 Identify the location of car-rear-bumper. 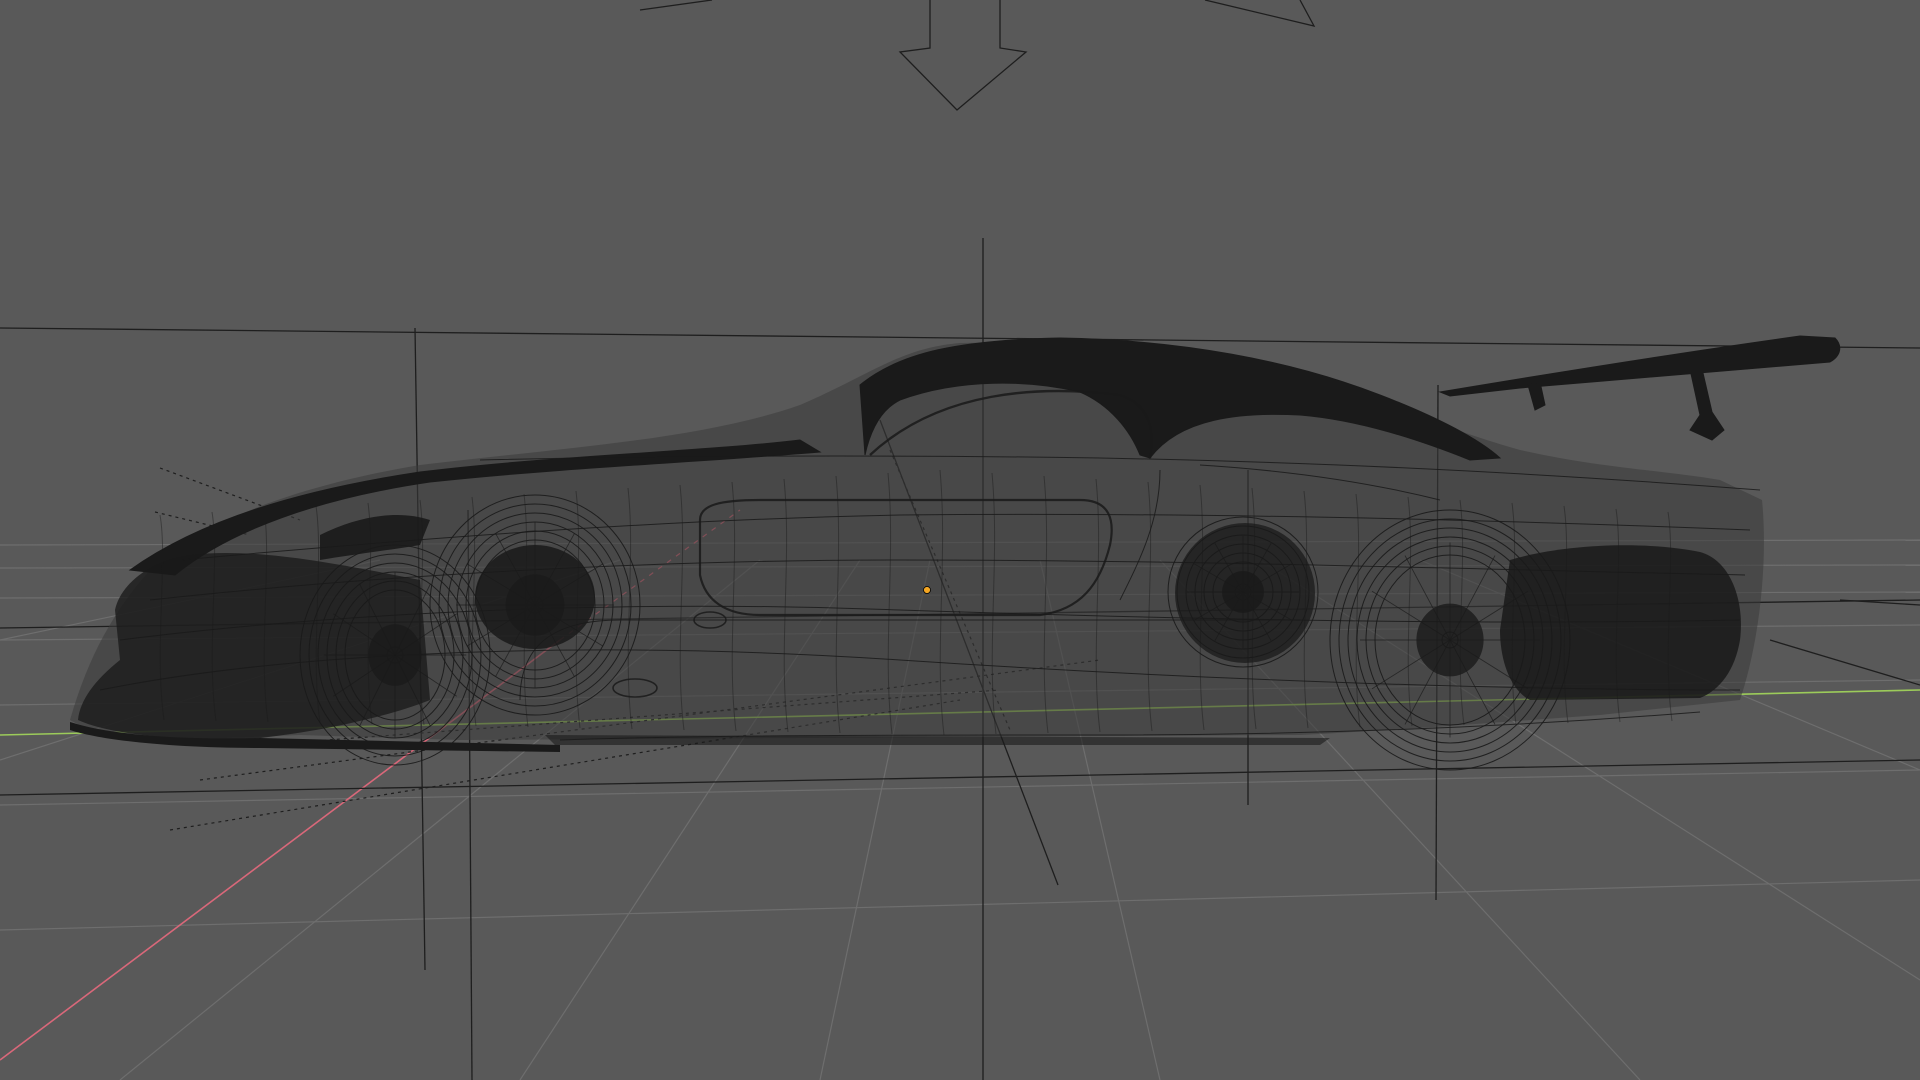
(1620, 622).